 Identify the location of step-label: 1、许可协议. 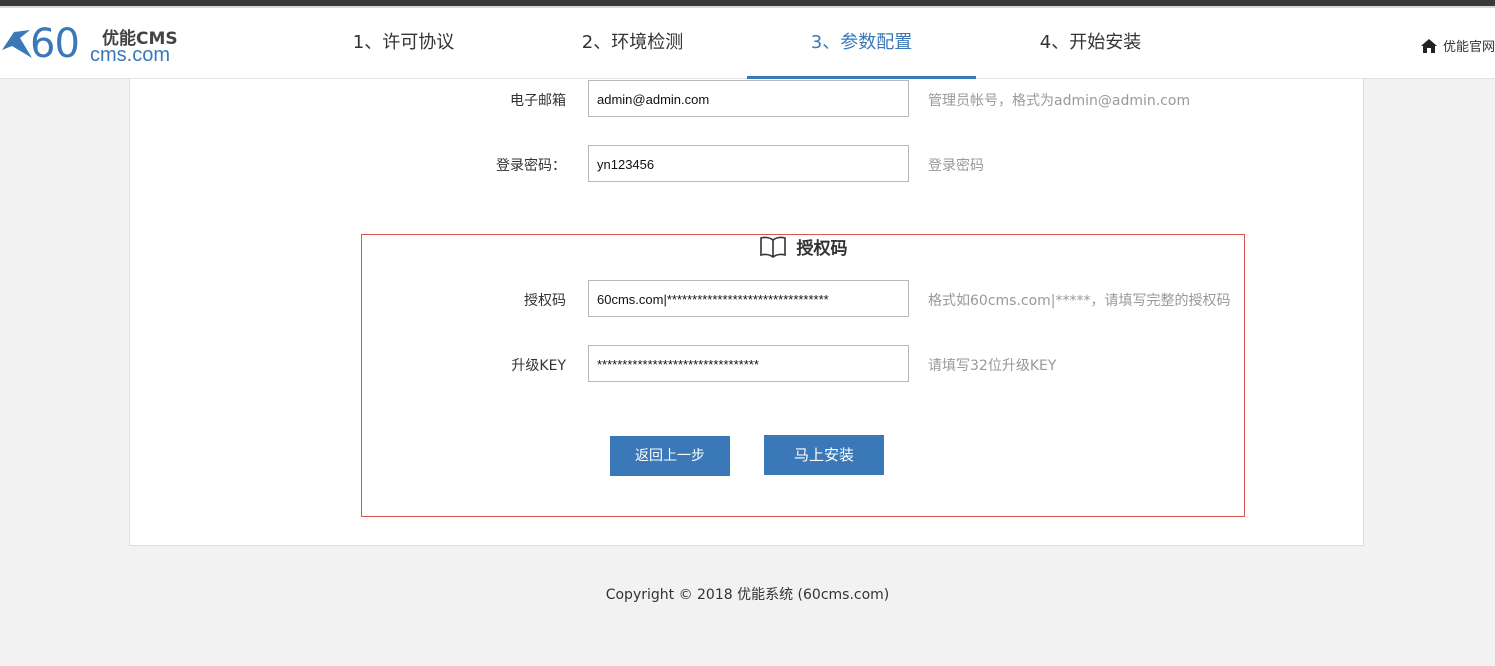
(403, 42).